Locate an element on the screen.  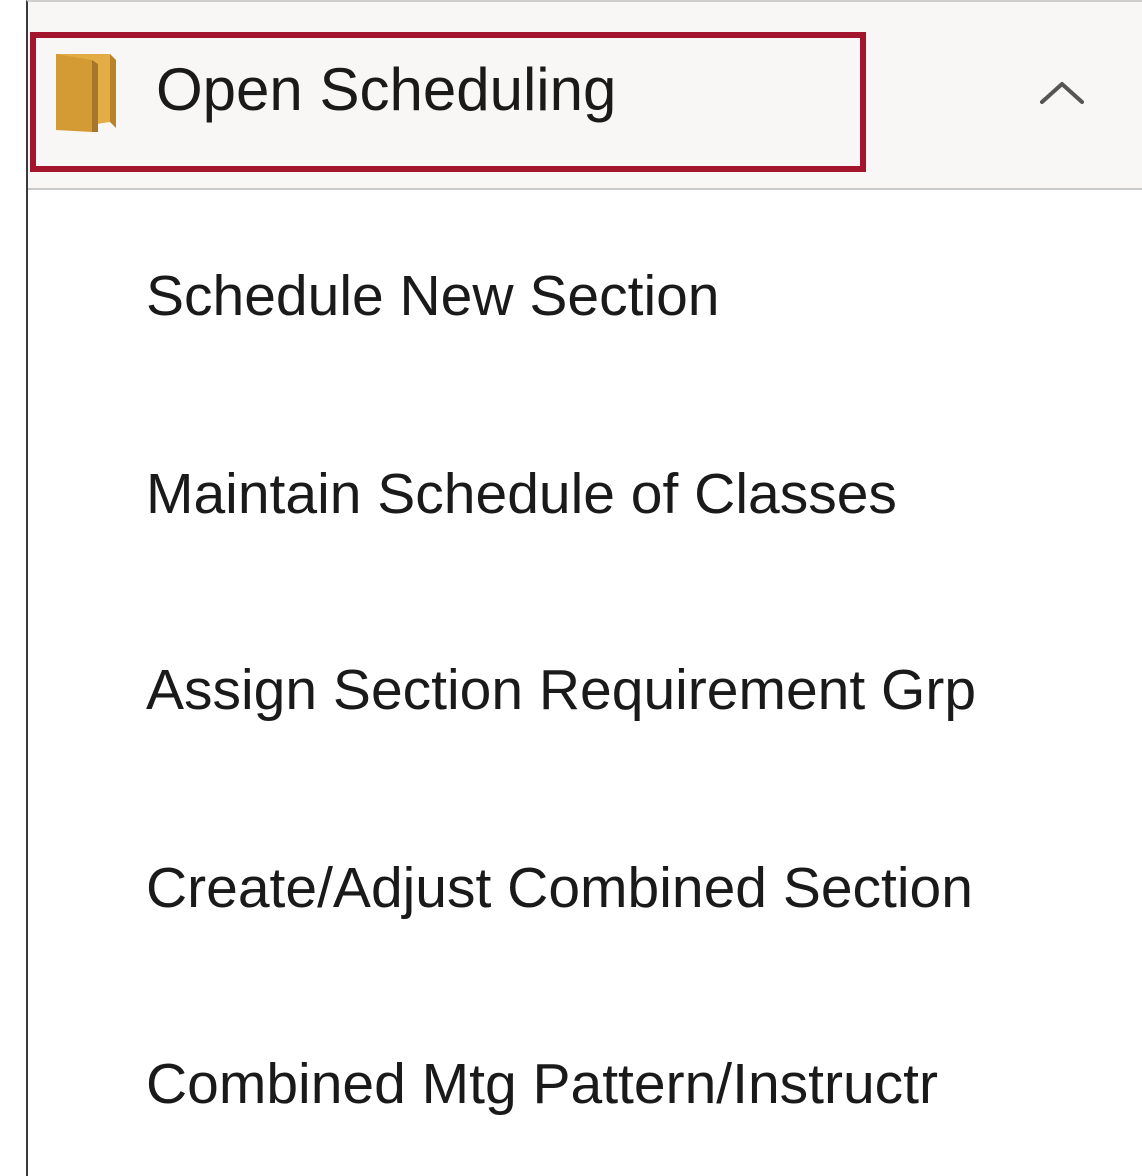
chevron-up-icon is located at coordinates (1062, 92).